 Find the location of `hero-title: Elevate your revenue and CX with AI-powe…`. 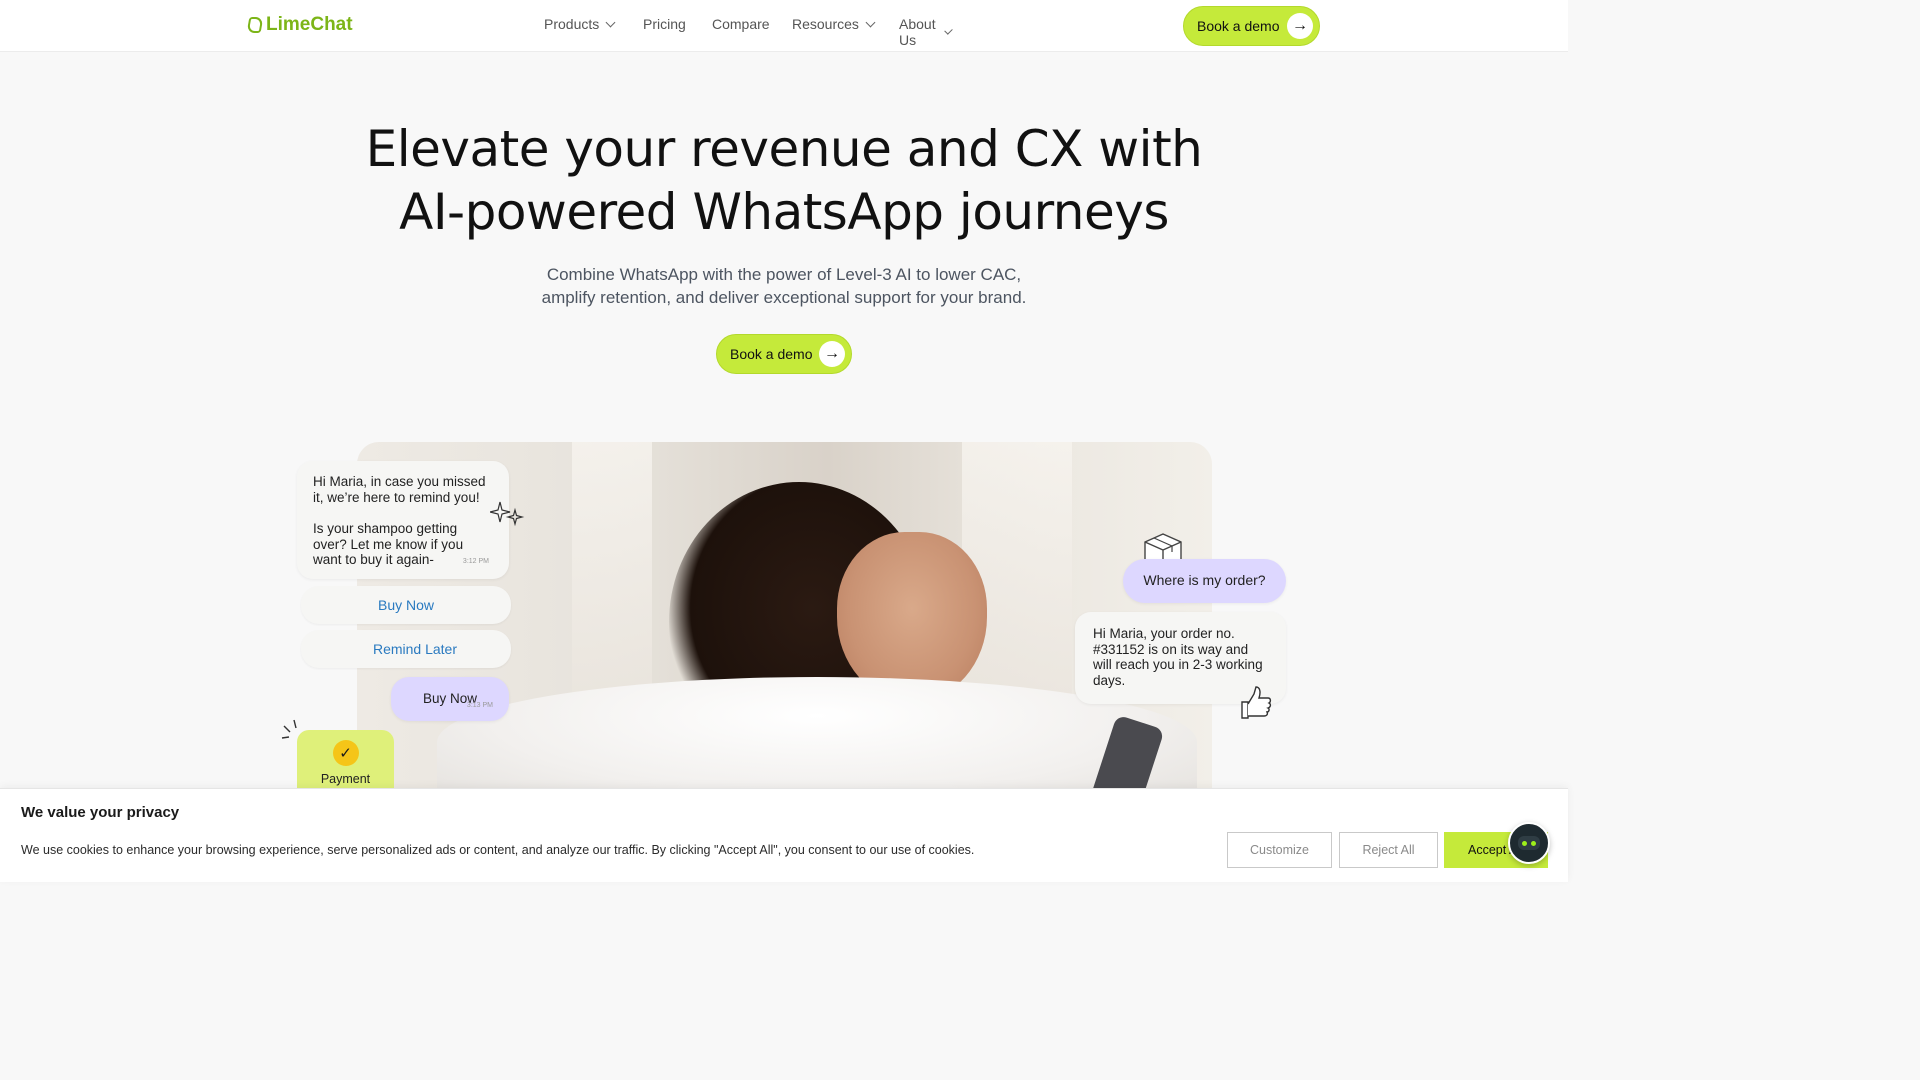

hero-title: Elevate your revenue and CX with AI-powe… is located at coordinates (784, 181).